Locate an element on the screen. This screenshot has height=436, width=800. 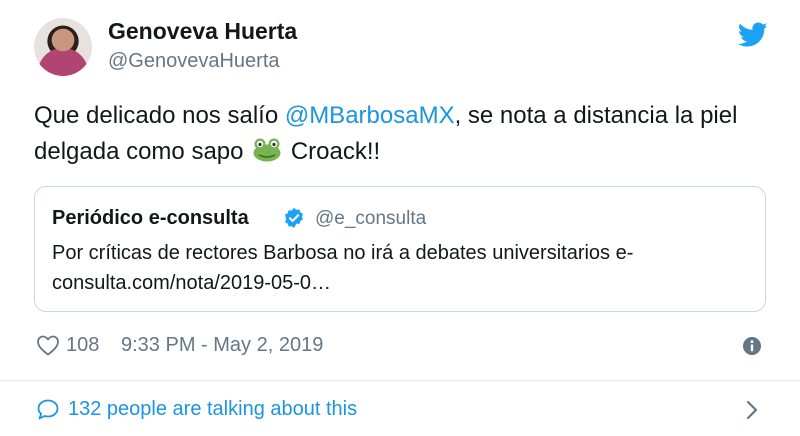
tweet-text-part: Que delicado nos salío is located at coordinates (159, 115).